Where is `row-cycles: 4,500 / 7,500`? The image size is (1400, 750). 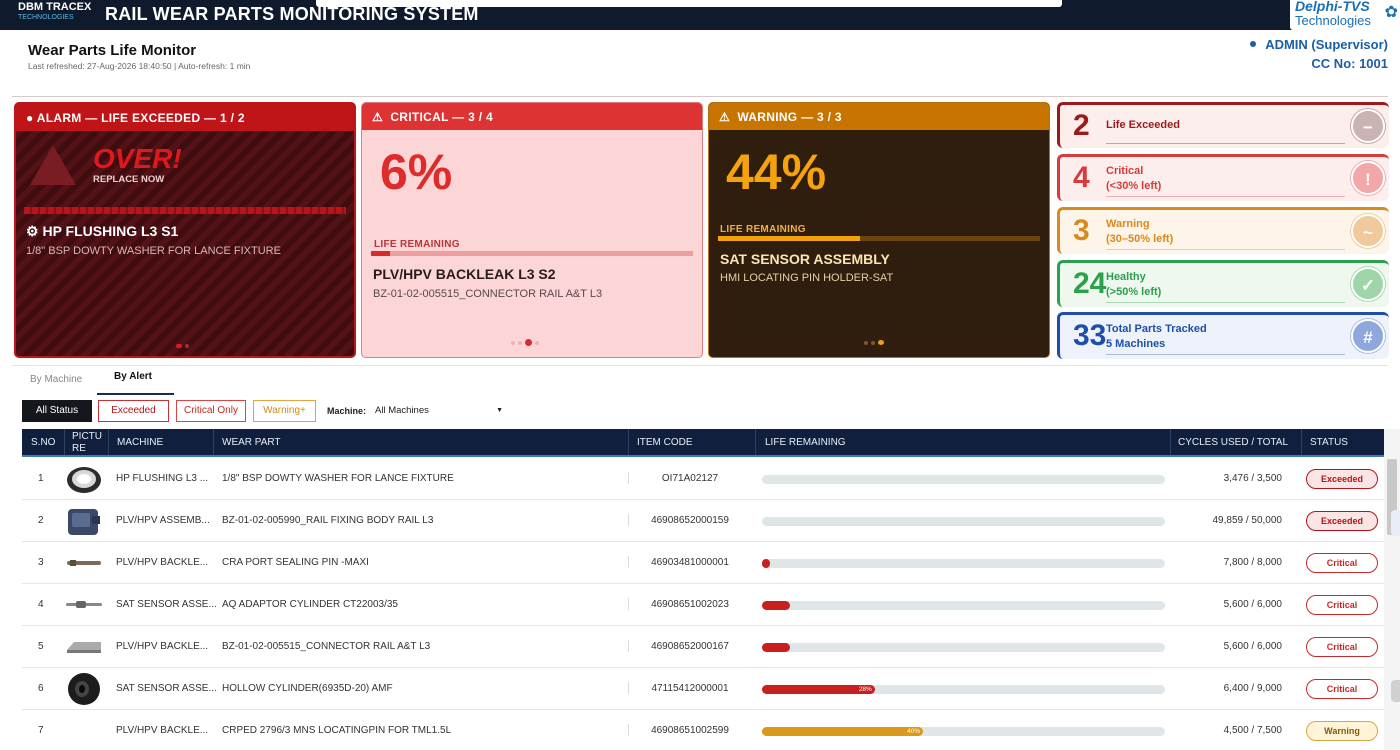
row-cycles: 4,500 / 7,500 is located at coordinates (1252, 730).